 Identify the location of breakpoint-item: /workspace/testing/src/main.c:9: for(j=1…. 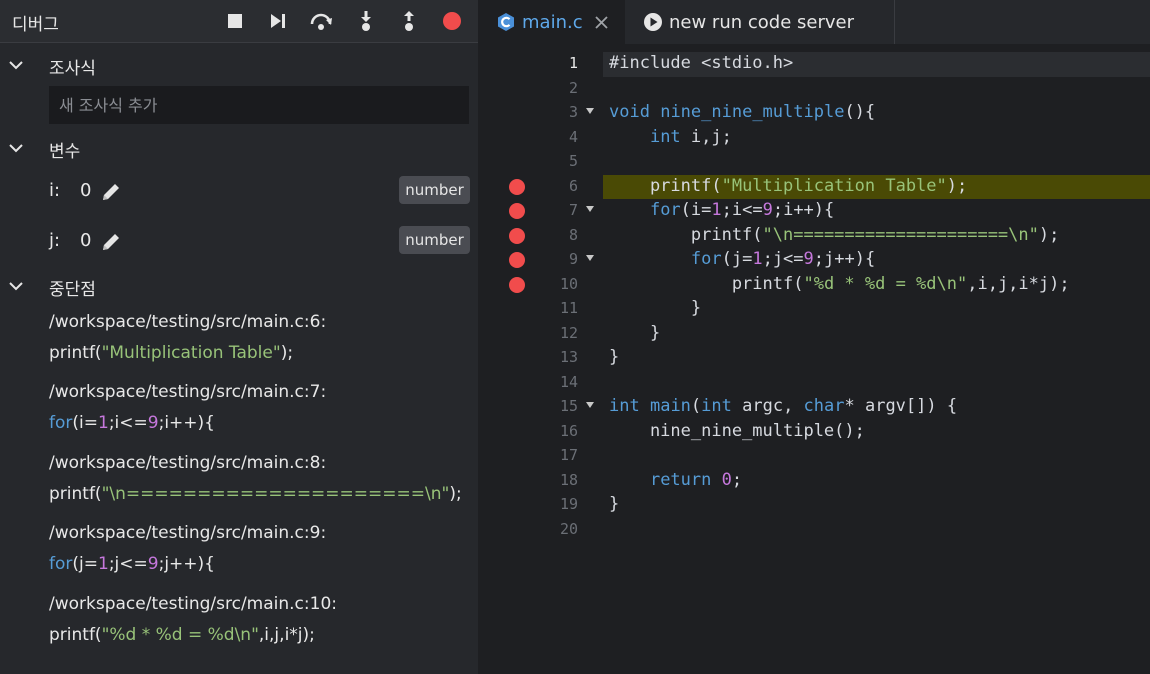
(259, 549).